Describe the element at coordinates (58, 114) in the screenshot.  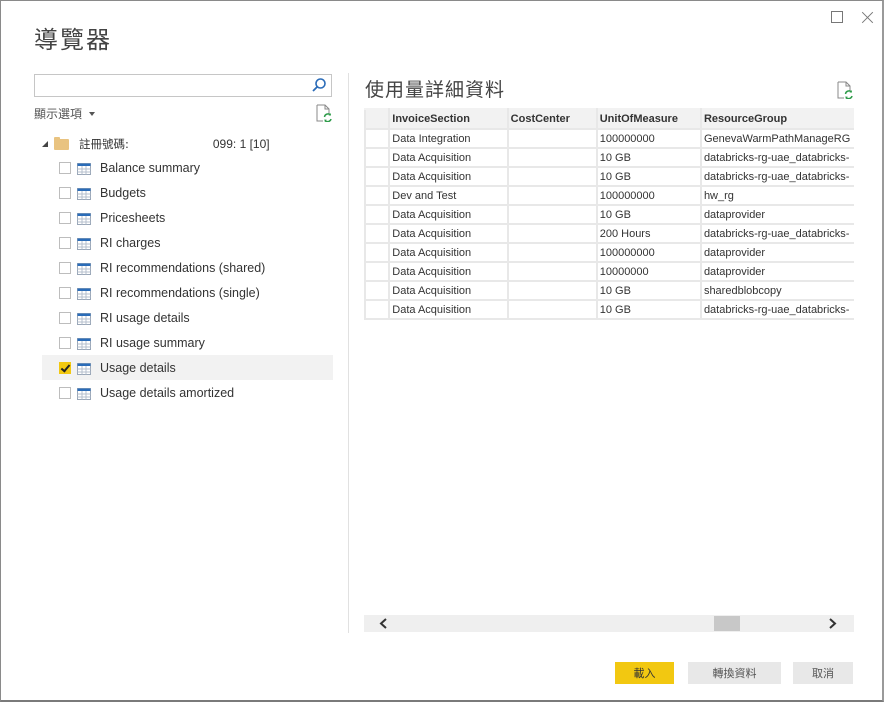
I see `display-options-label: 顯示選項` at that location.